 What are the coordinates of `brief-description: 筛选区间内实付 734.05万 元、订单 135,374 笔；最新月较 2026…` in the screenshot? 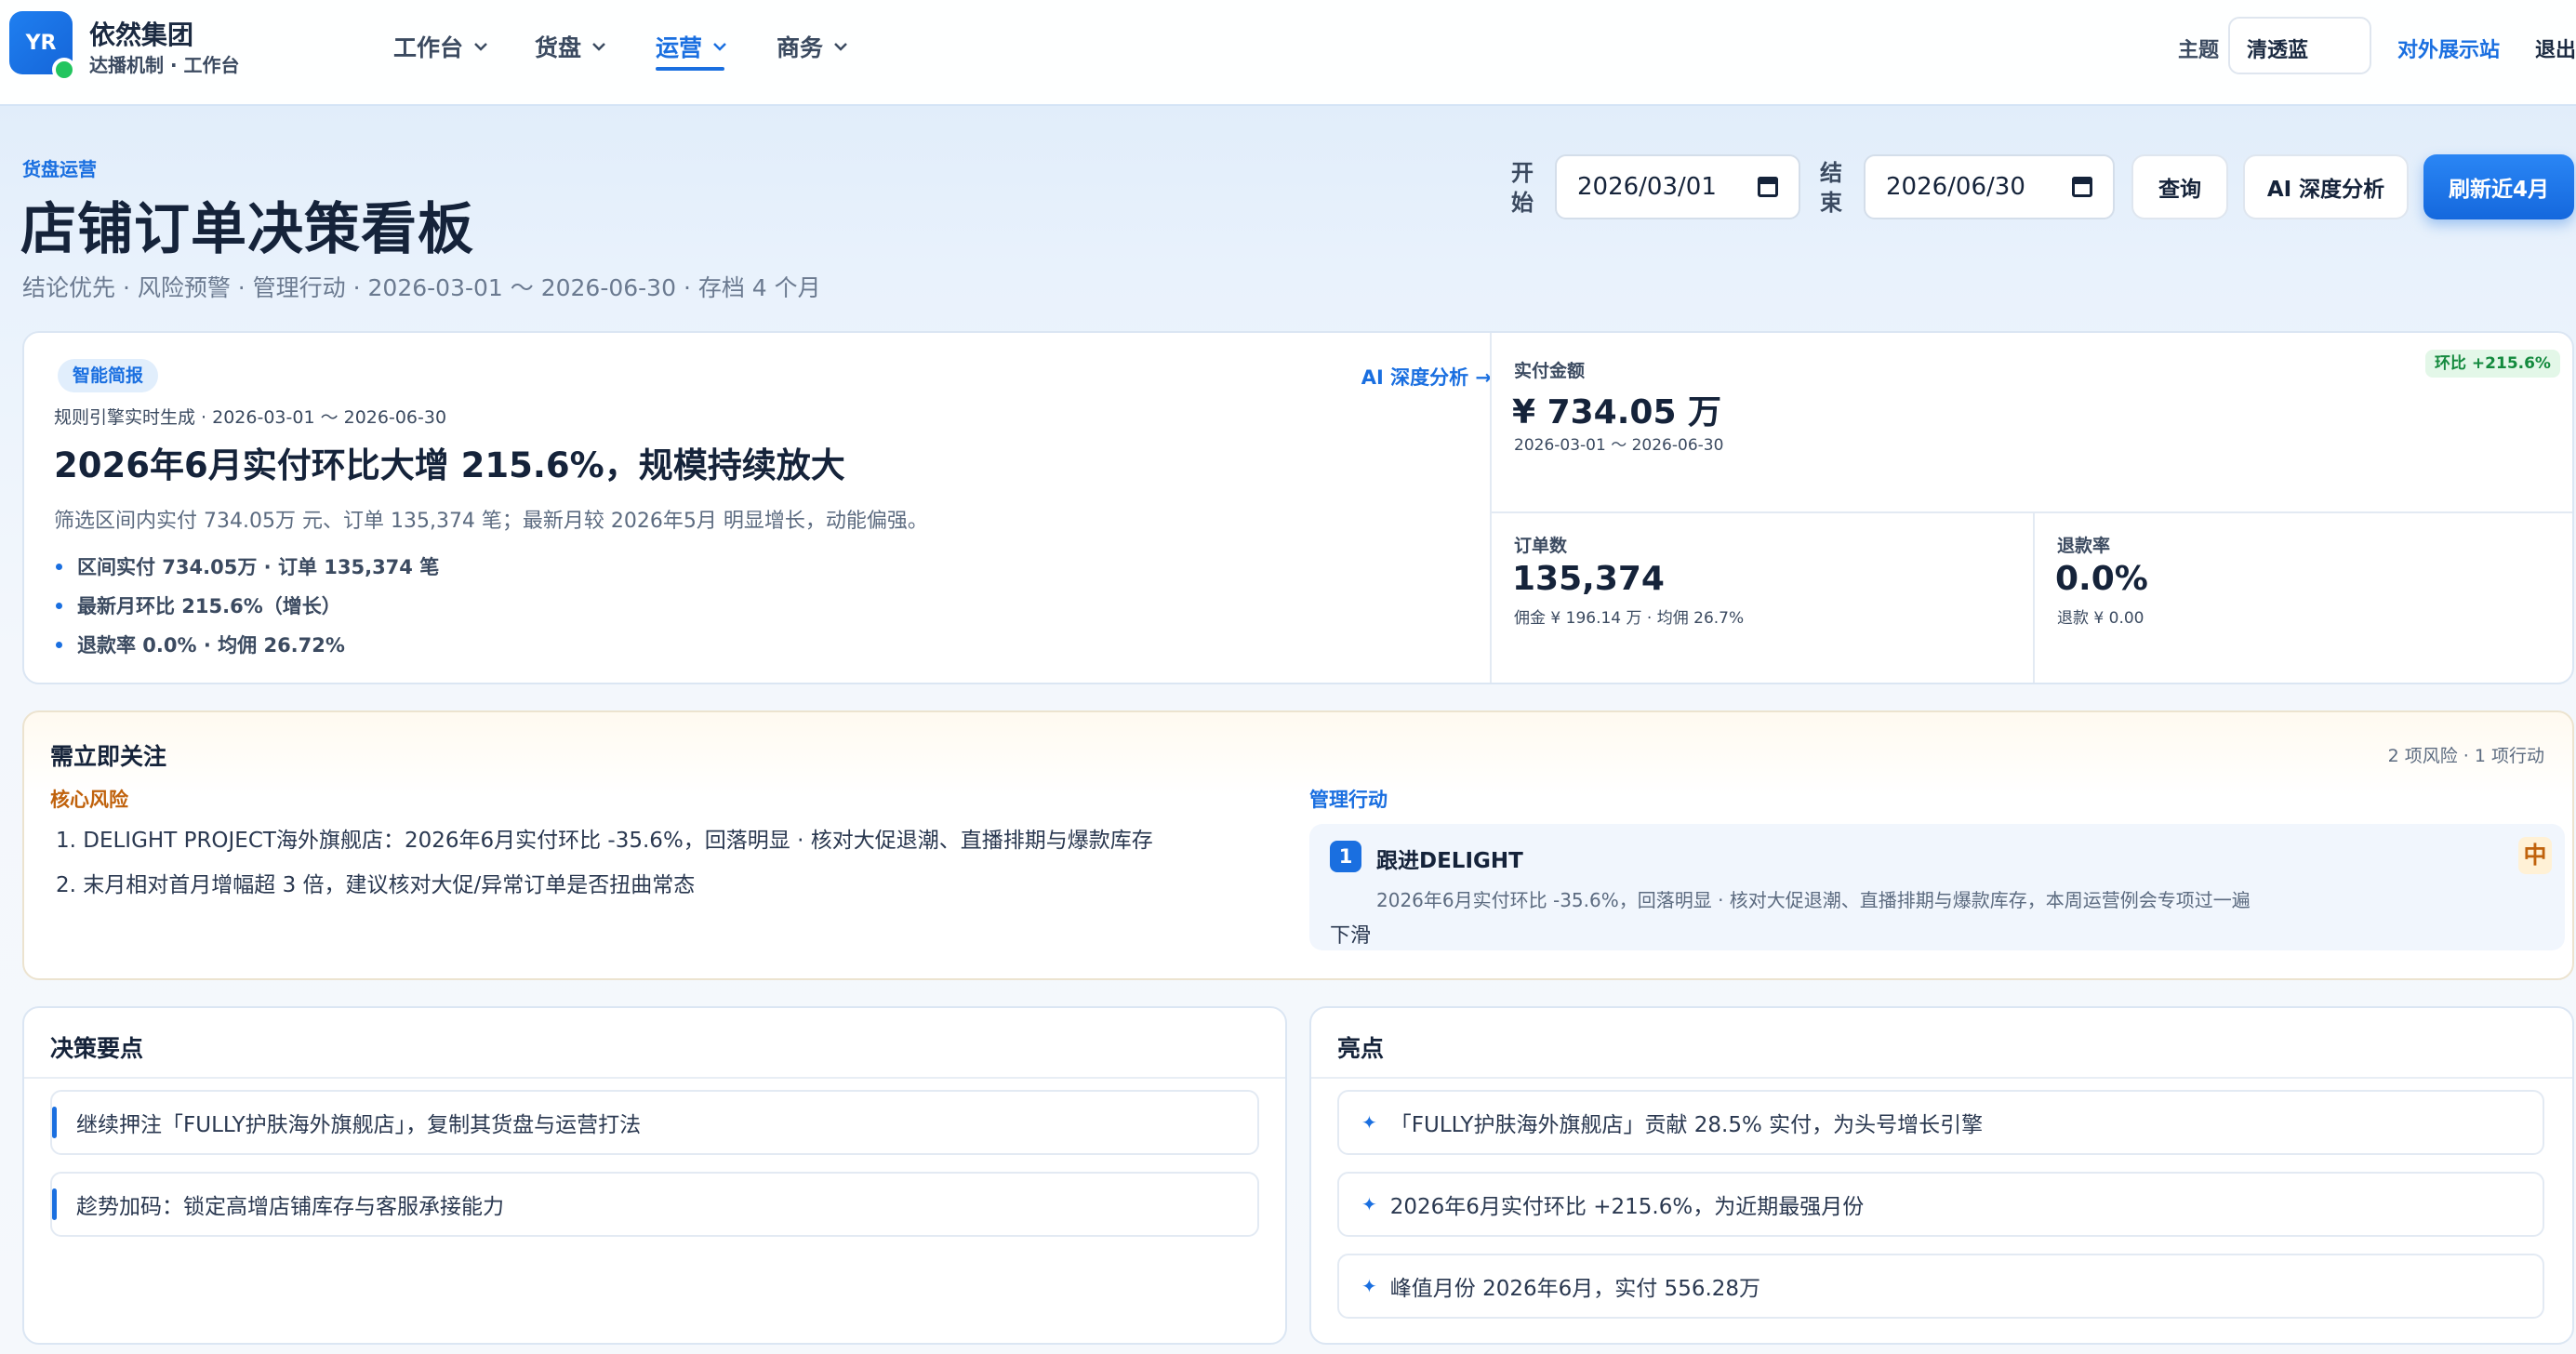 It's located at (491, 521).